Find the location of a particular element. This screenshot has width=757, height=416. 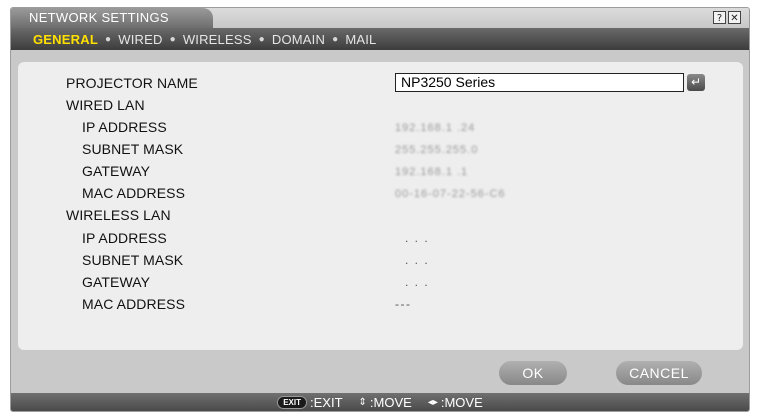

wireless-mac-label: MAC ADDRESS is located at coordinates (134, 304).